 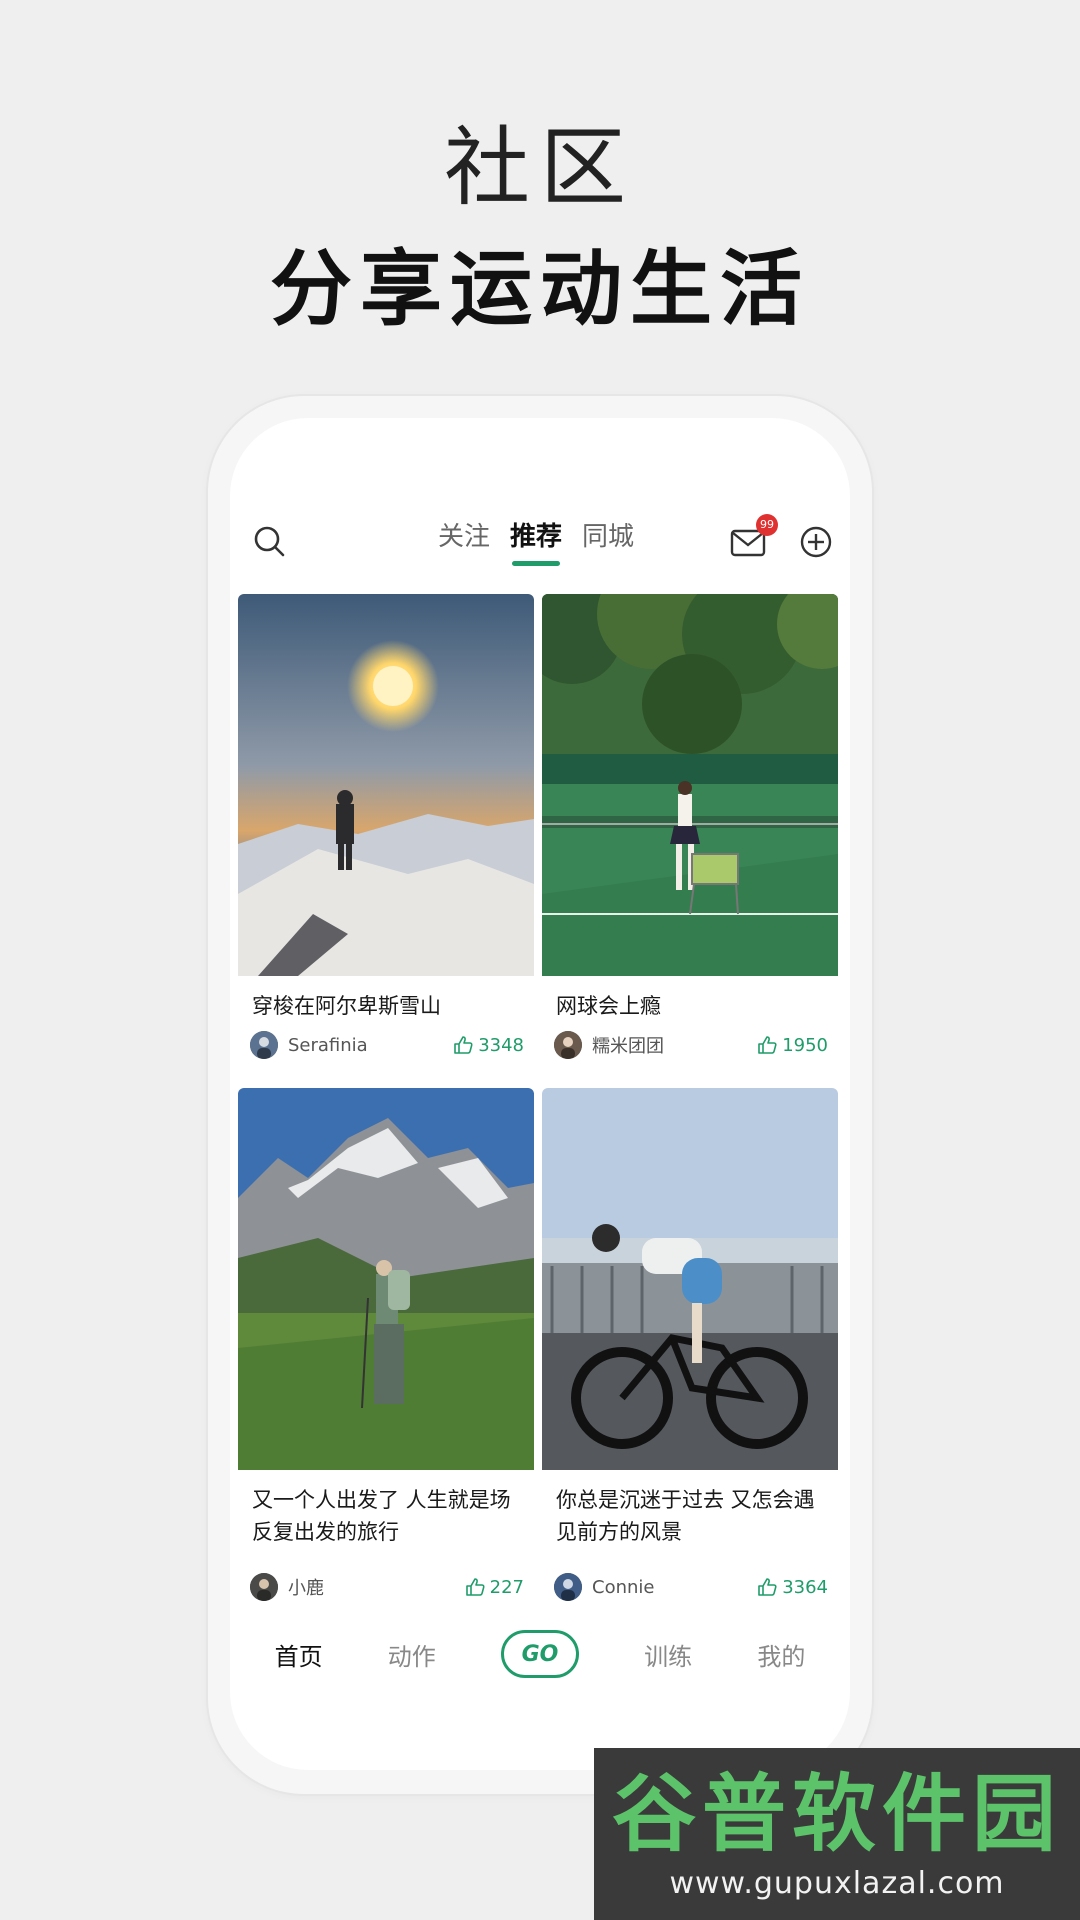 What do you see at coordinates (270, 542) in the screenshot?
I see `search-icon` at bounding box center [270, 542].